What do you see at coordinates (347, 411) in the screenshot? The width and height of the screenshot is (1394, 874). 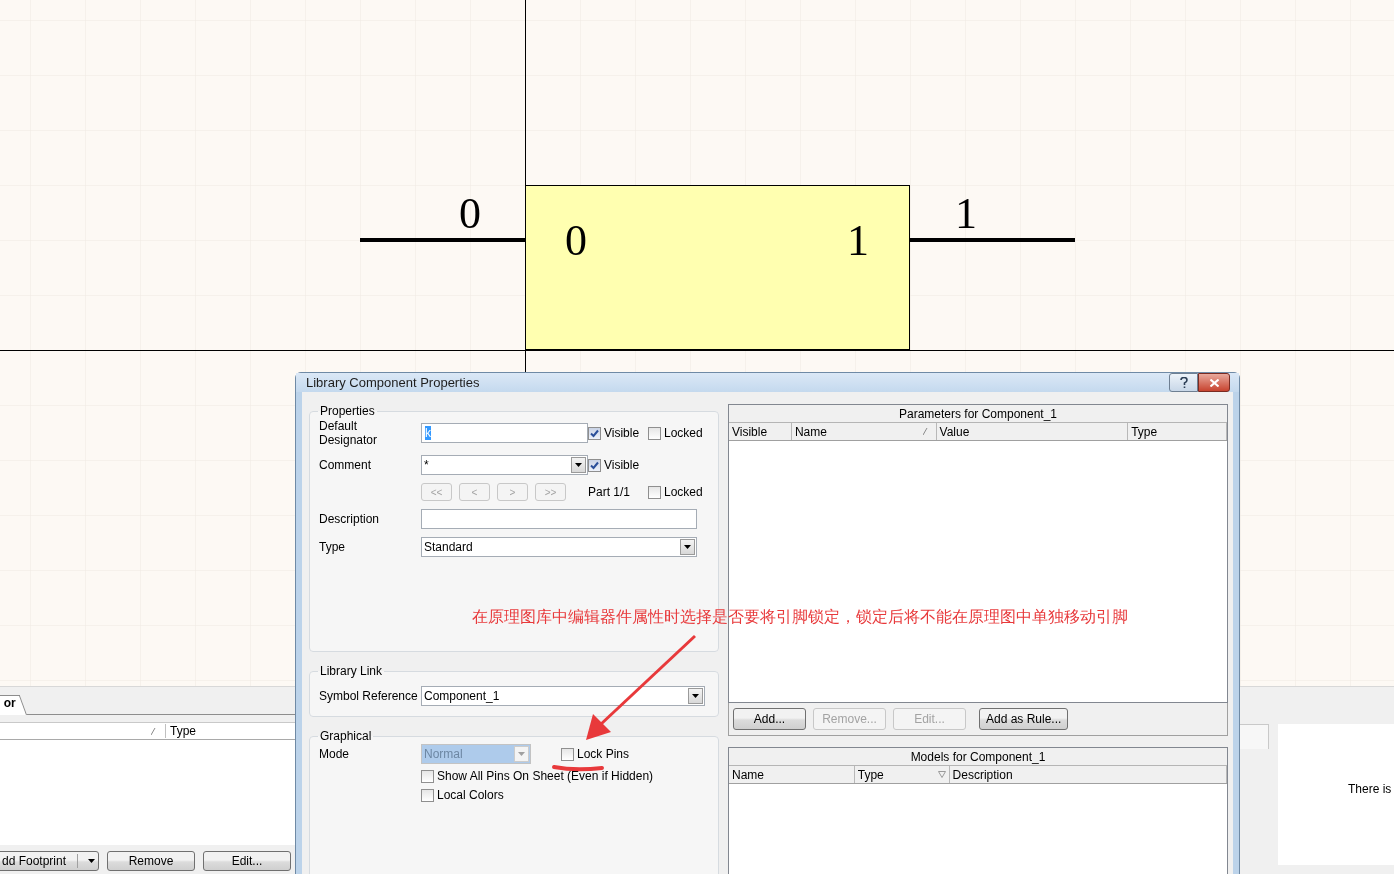 I see `group-title: Properties` at bounding box center [347, 411].